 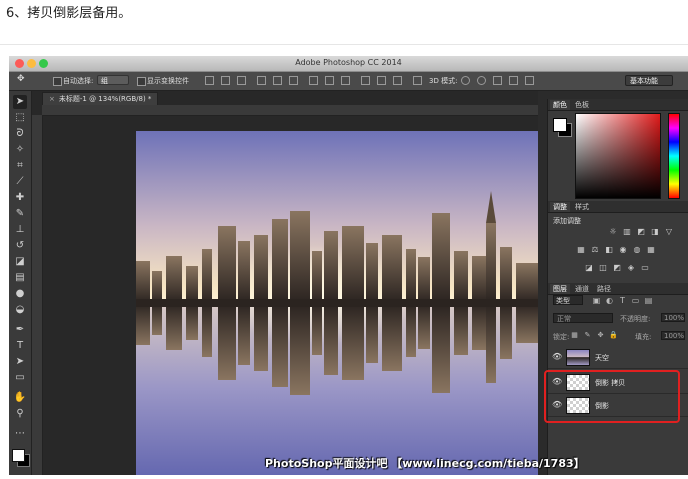 What do you see at coordinates (635, 319) in the screenshot?
I see `opacity-label: 不透明度:` at bounding box center [635, 319].